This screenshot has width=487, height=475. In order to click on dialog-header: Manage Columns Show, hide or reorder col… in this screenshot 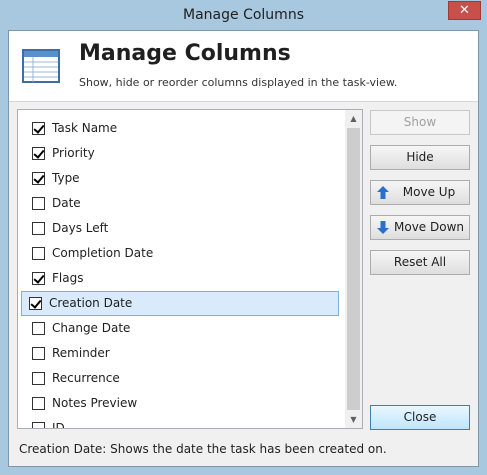, I will do `click(243, 66)`.